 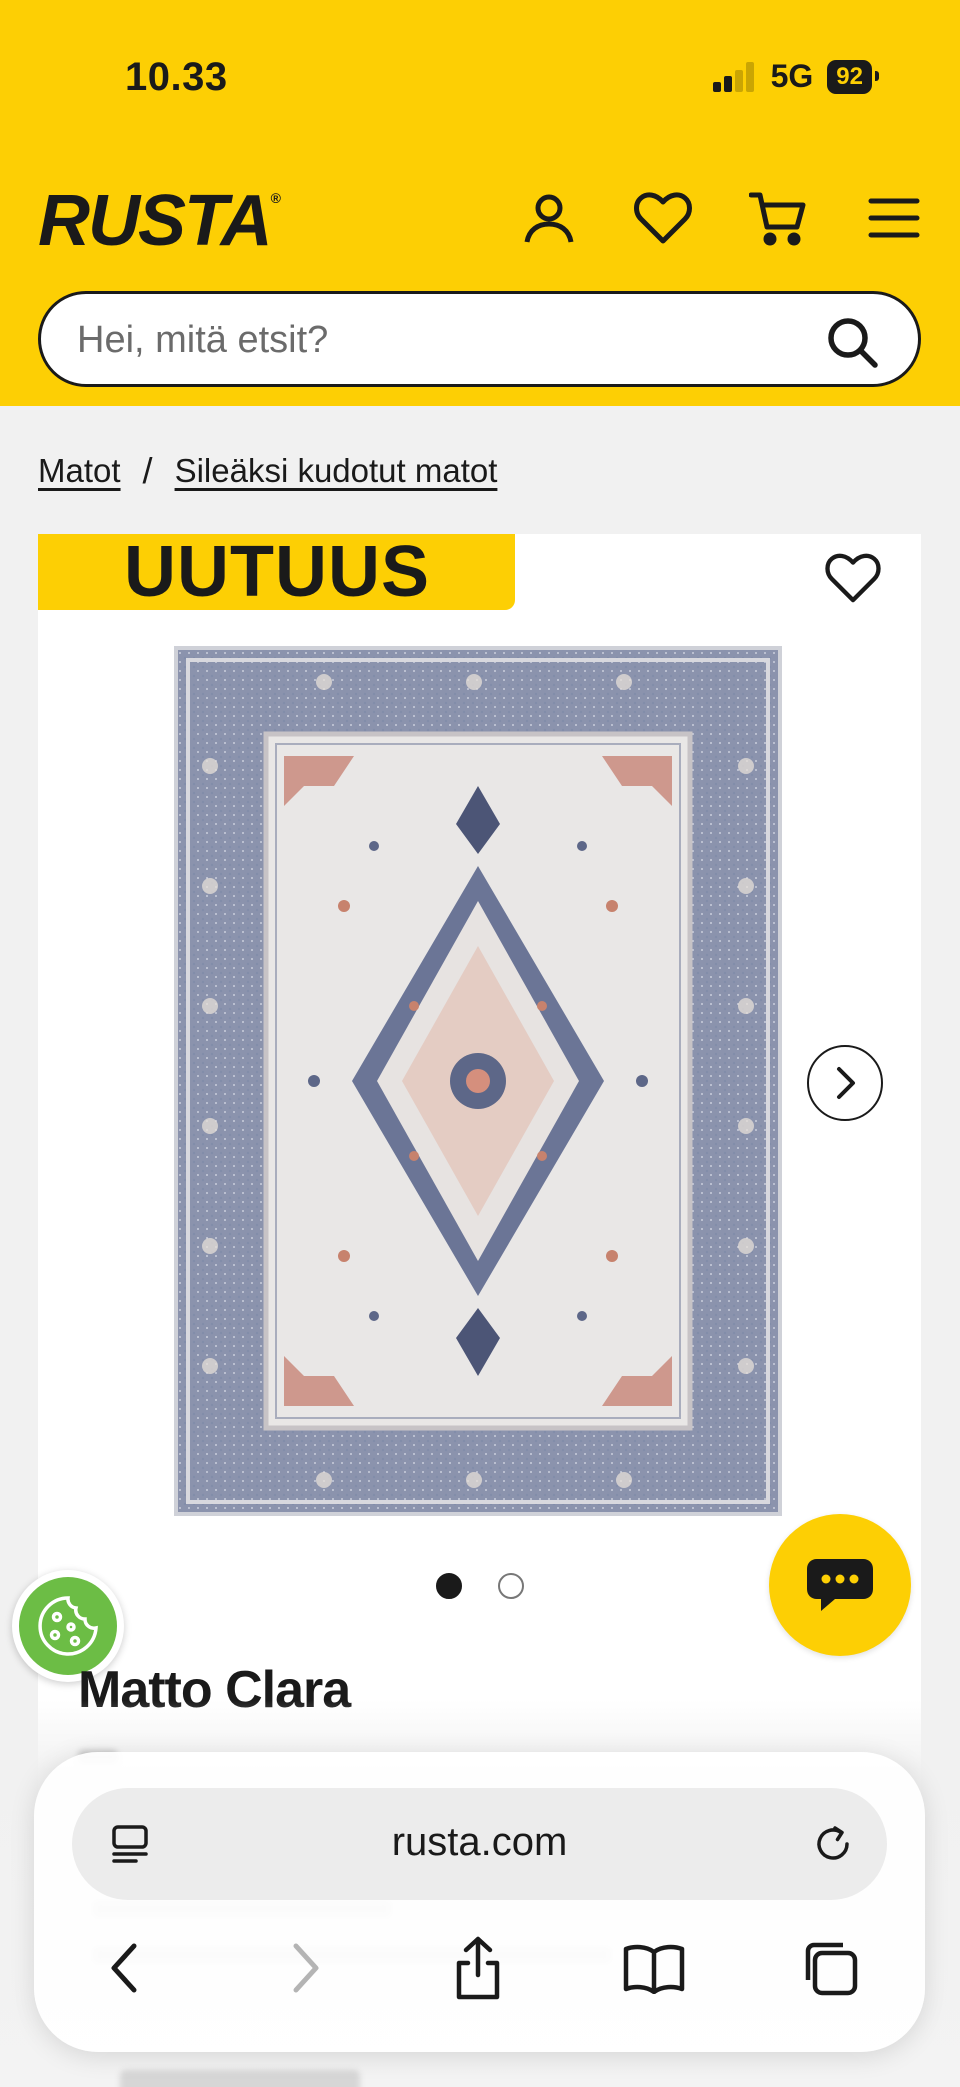 I want to click on menu-icon, so click(x=894, y=218).